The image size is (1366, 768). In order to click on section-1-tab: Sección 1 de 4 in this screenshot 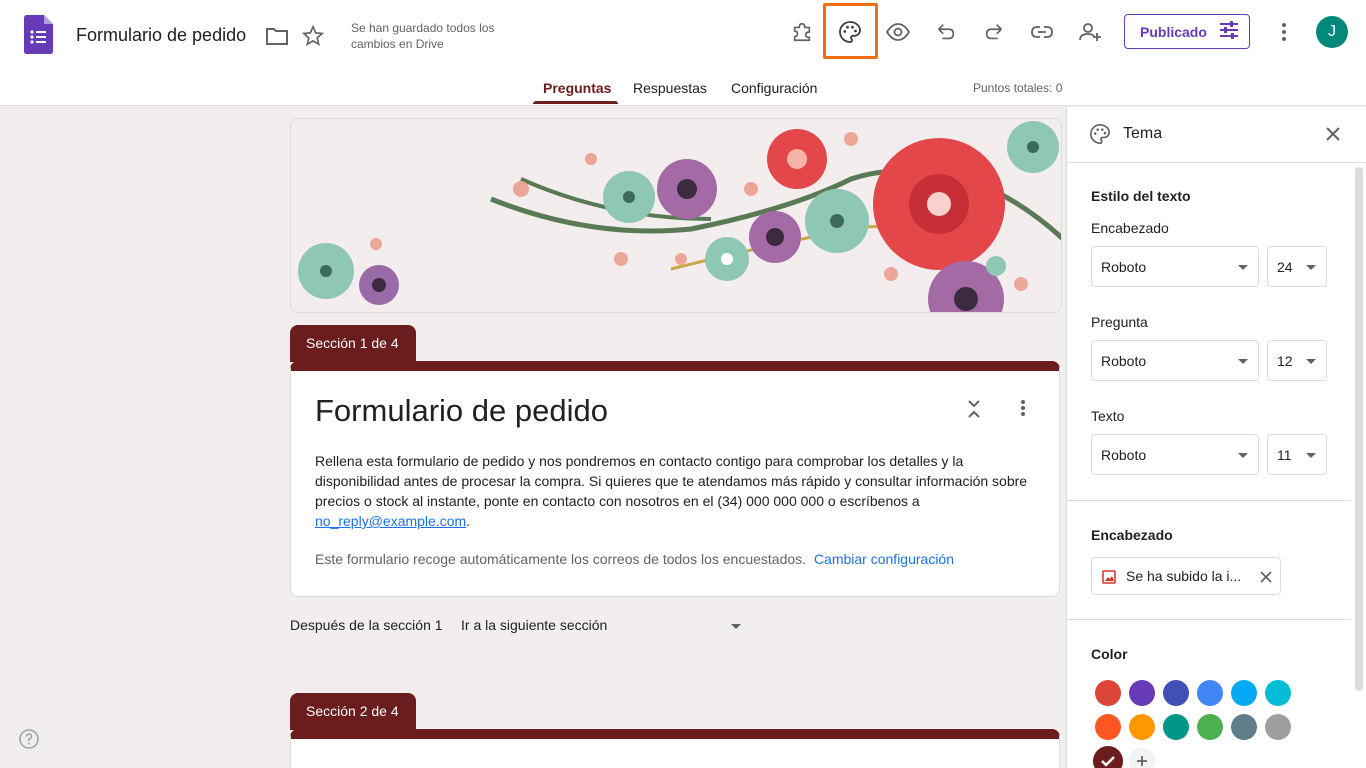, I will do `click(353, 343)`.